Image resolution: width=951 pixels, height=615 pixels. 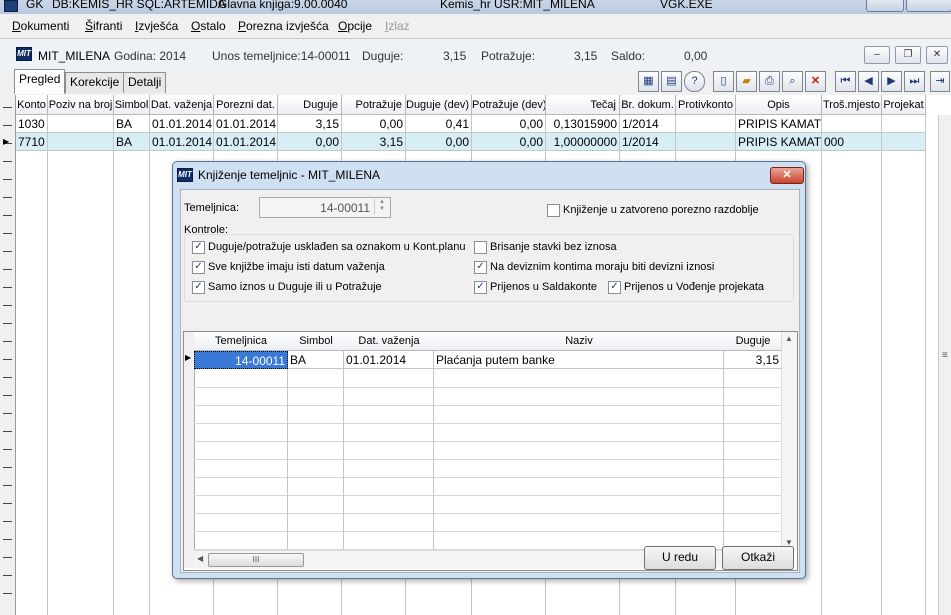 I want to click on open-folder-icon: ▰, so click(x=746, y=81).